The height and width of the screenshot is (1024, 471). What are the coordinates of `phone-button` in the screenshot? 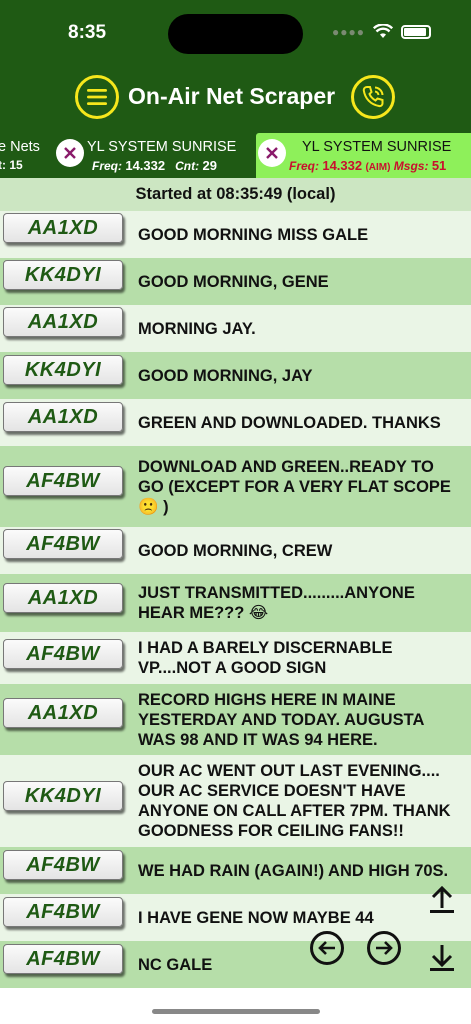 It's located at (373, 97).